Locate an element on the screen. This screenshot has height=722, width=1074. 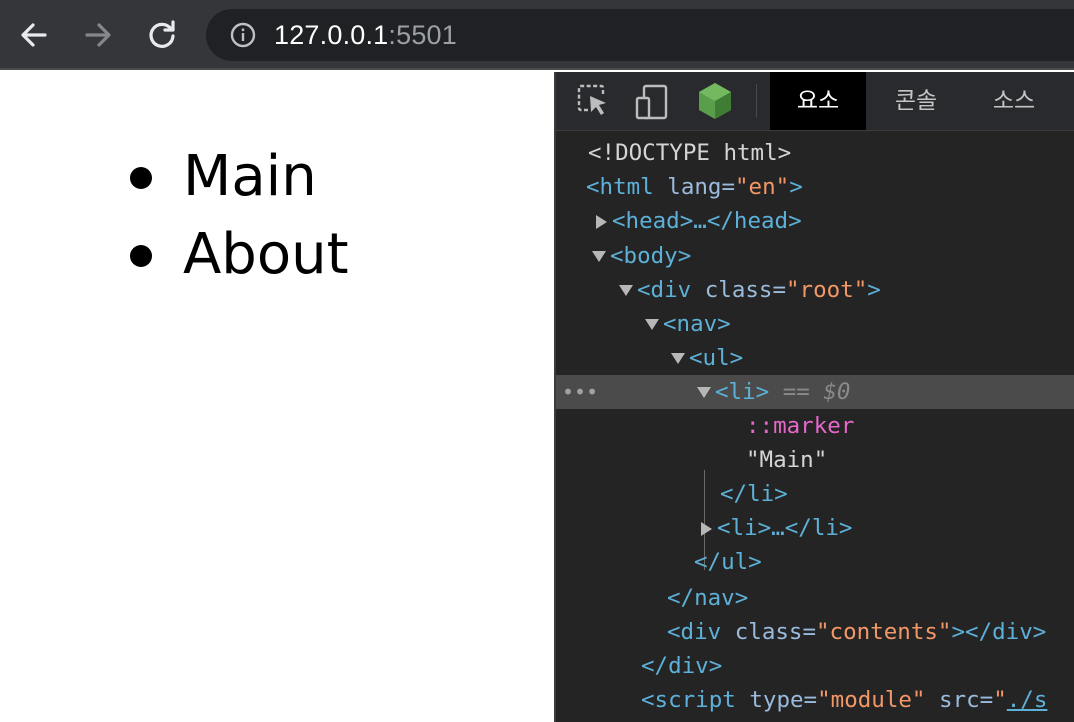
dom-node-div-root: <div class="root"> is located at coordinates (815, 290).